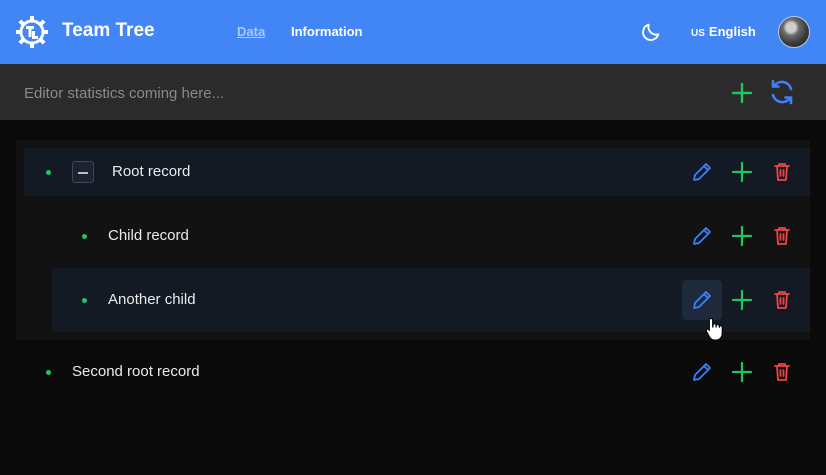 The height and width of the screenshot is (475, 826). Describe the element at coordinates (732, 31) in the screenshot. I see `language-label: English` at that location.